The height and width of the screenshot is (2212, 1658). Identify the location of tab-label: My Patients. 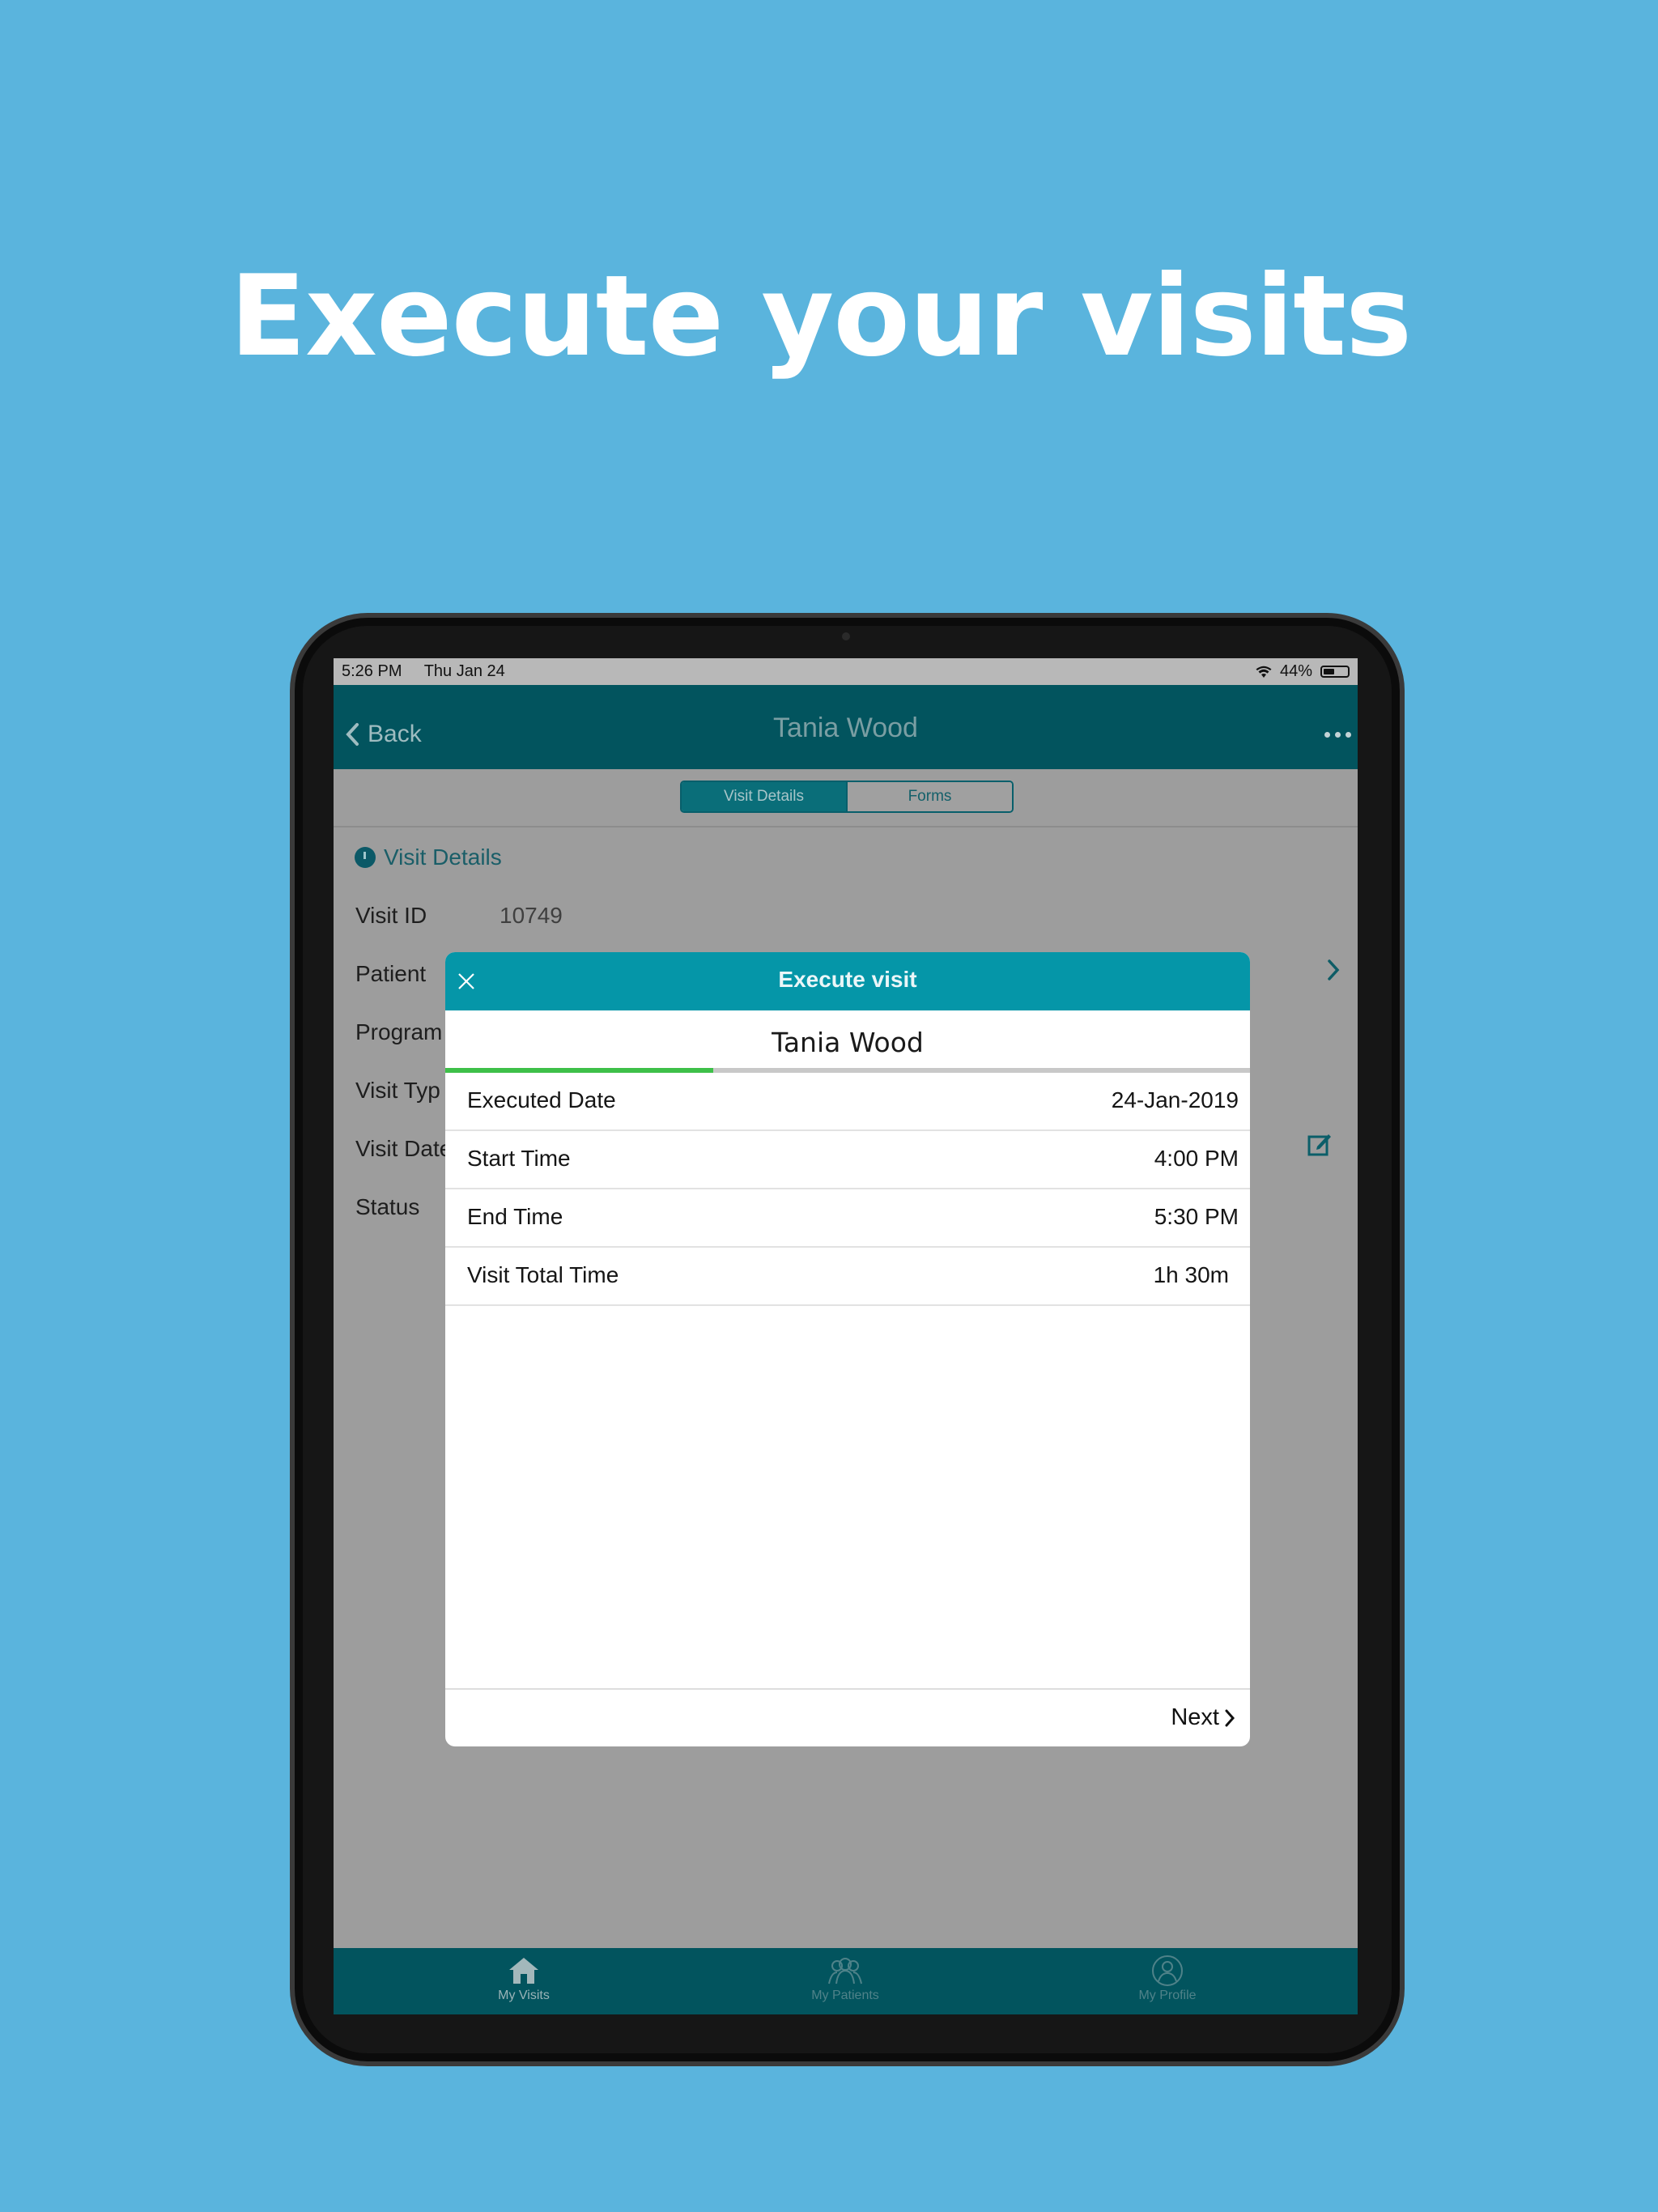
(845, 1996).